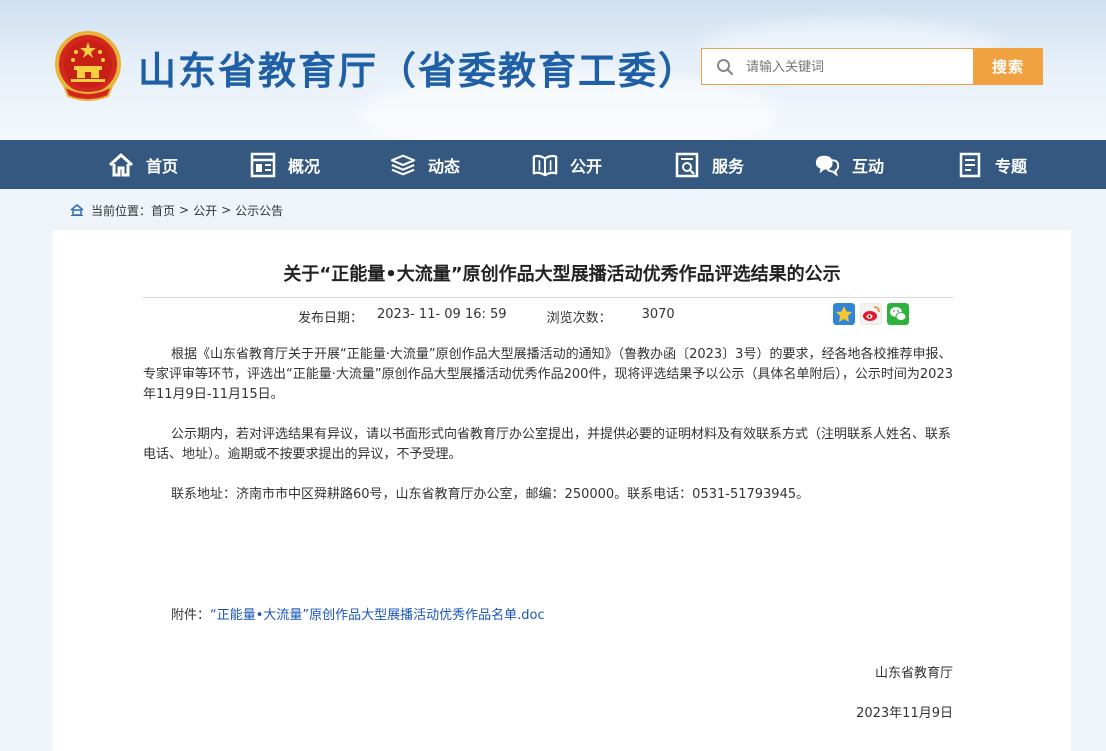 This screenshot has height=751, width=1106. What do you see at coordinates (425, 164) in the screenshot?
I see `nav-item-news: 动态` at bounding box center [425, 164].